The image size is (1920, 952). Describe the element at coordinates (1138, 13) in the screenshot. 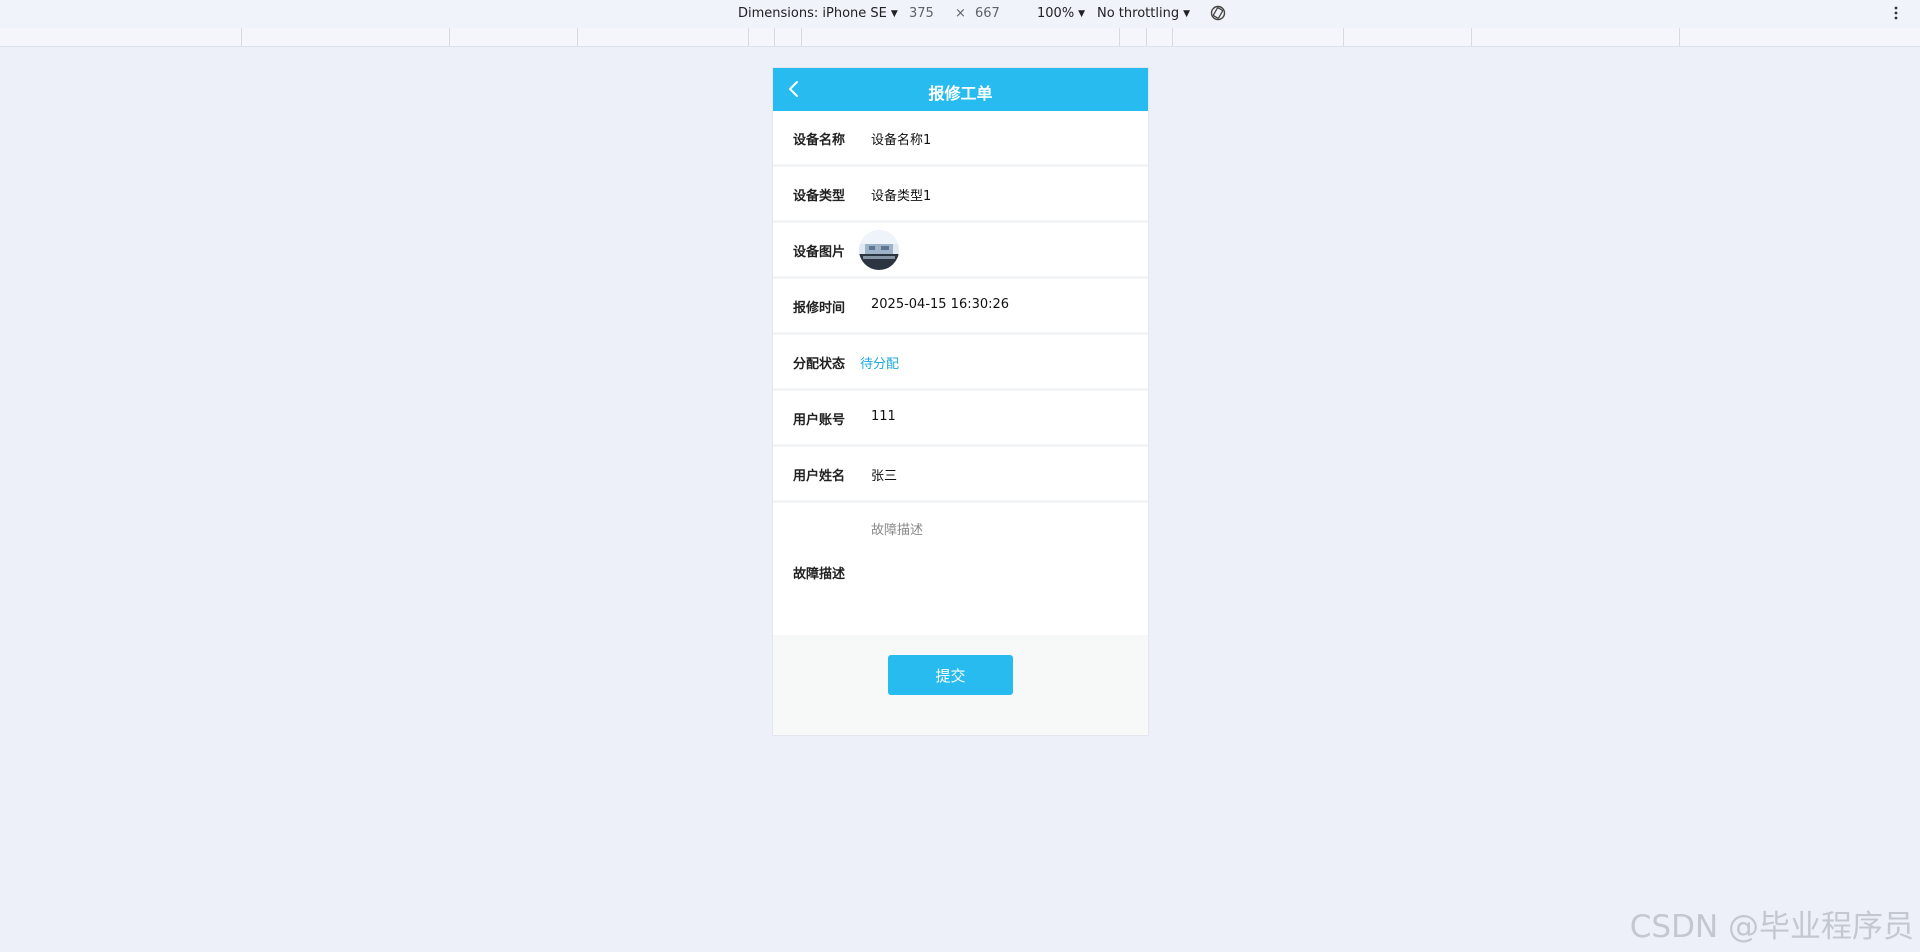

I see `throttling-label: No throttling` at that location.